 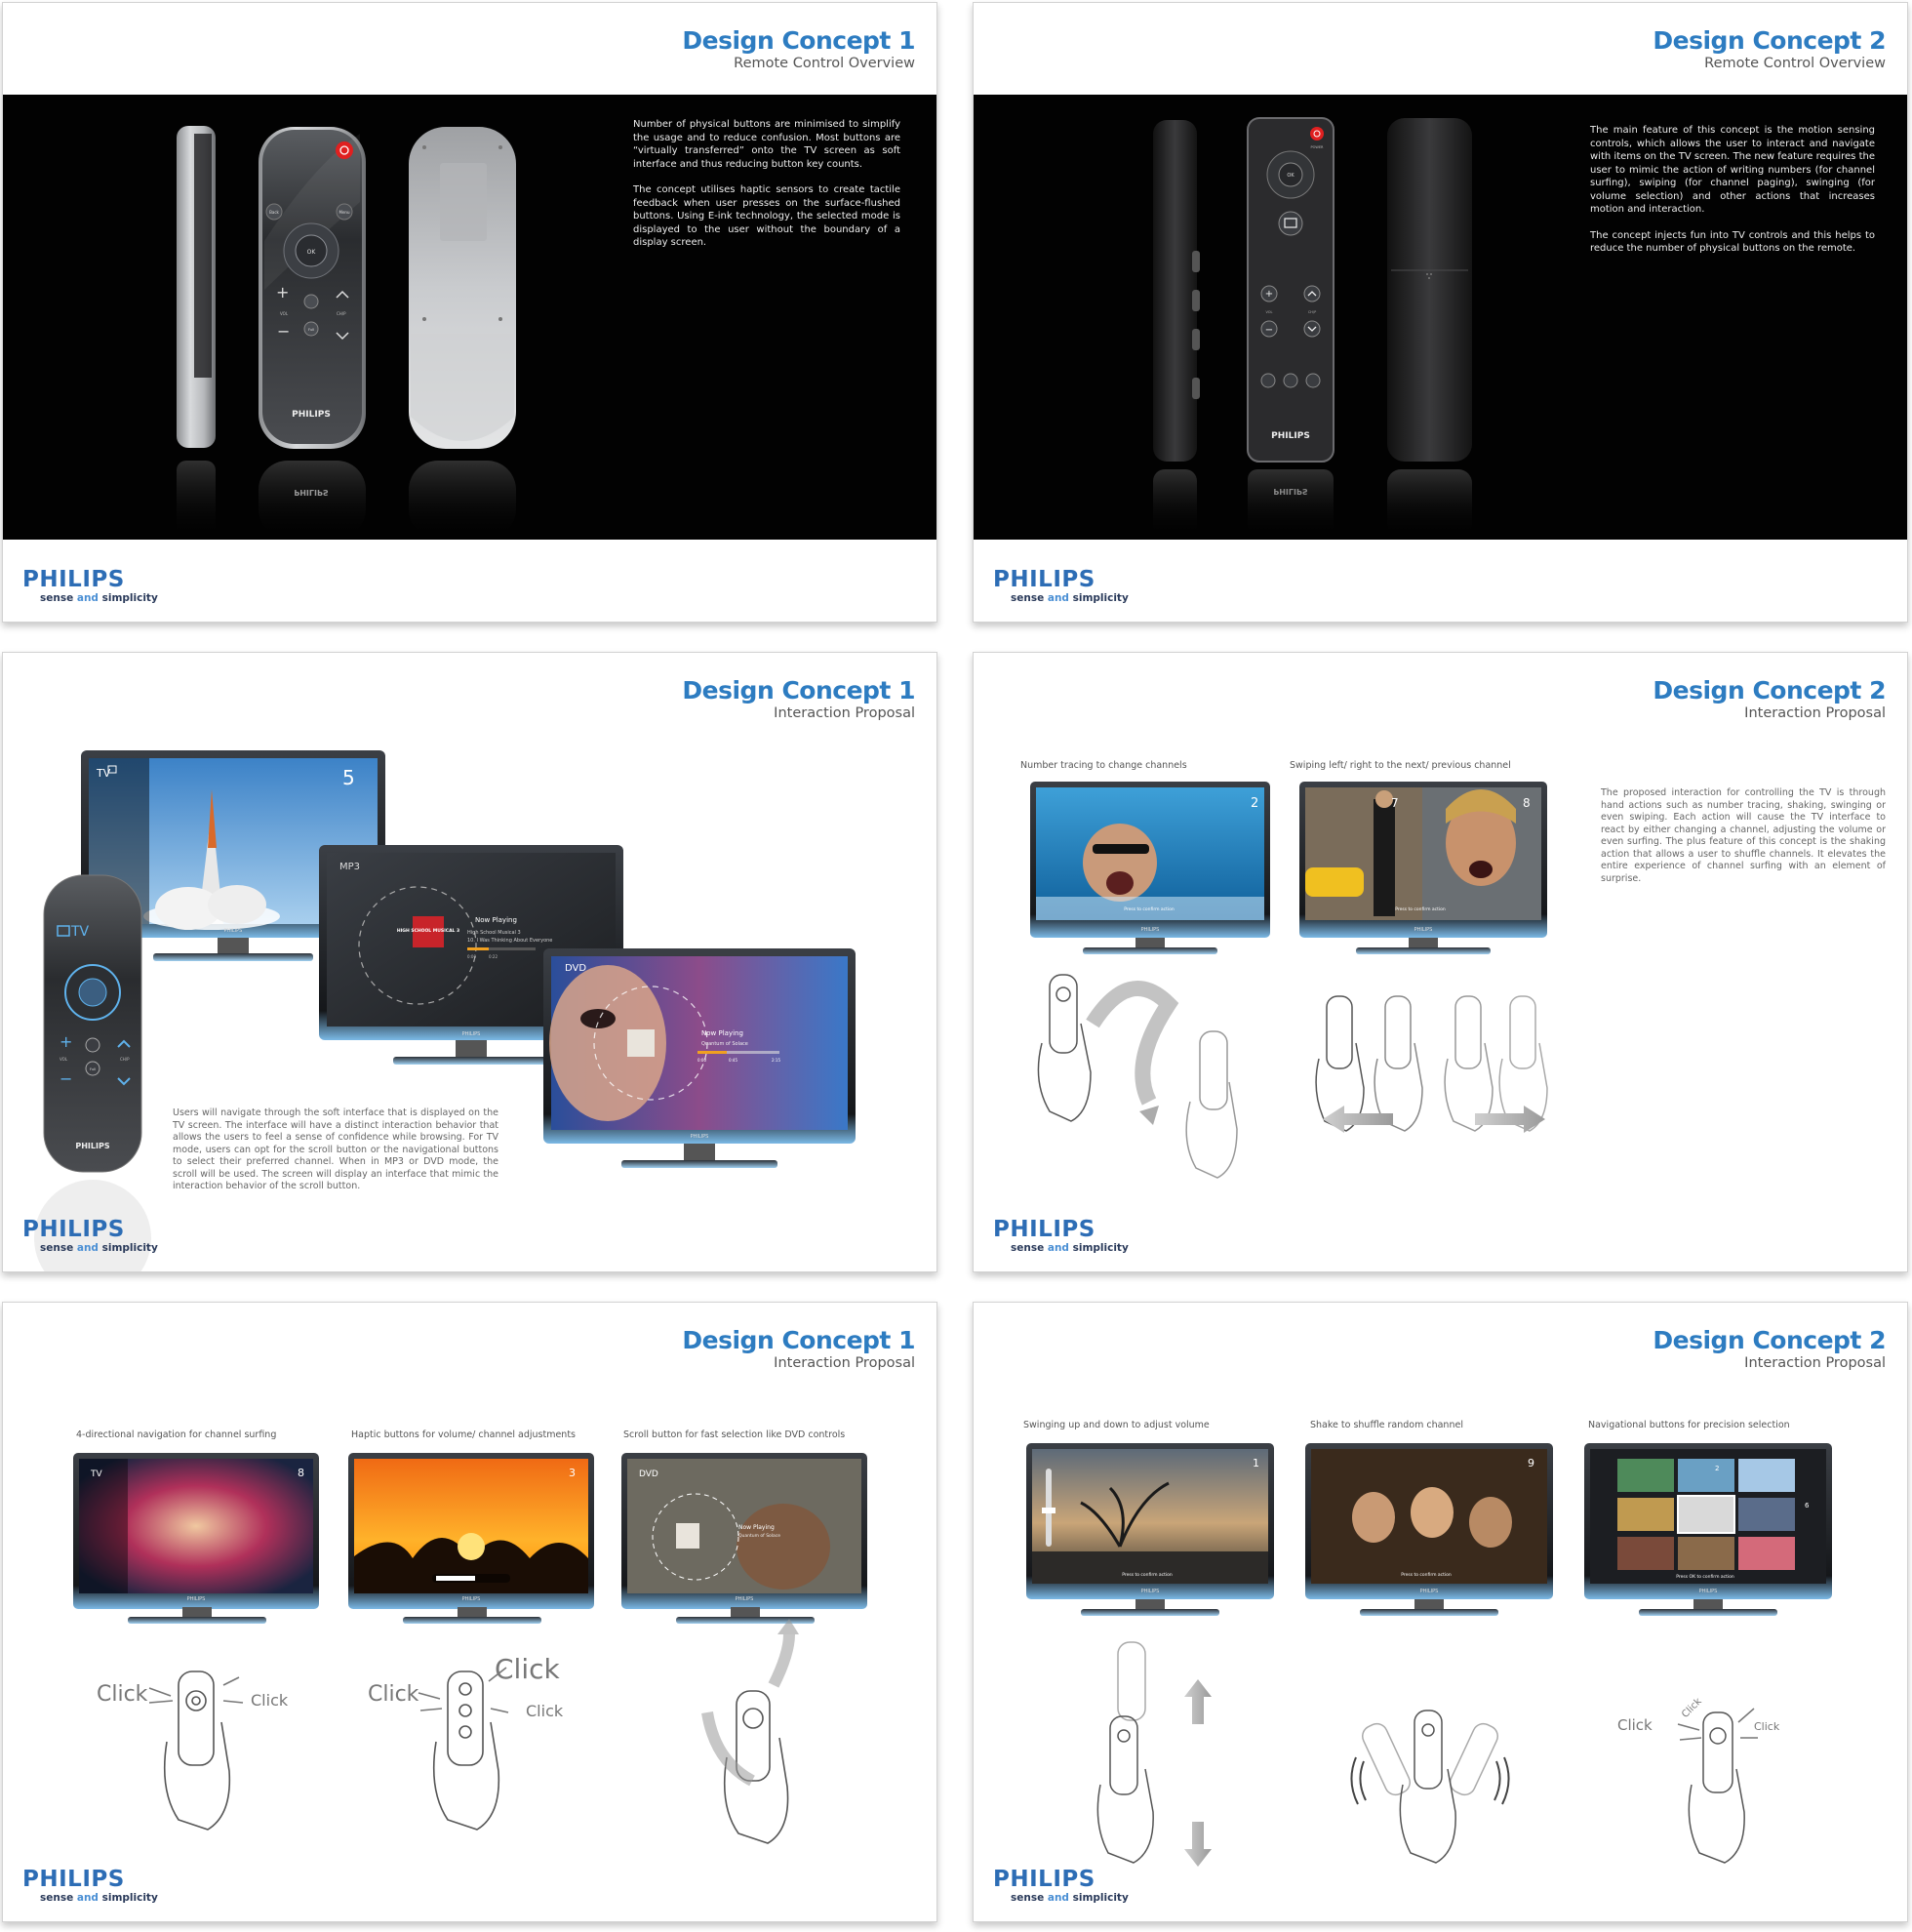 I want to click on arrow-up-icon, so click(x=1198, y=1701).